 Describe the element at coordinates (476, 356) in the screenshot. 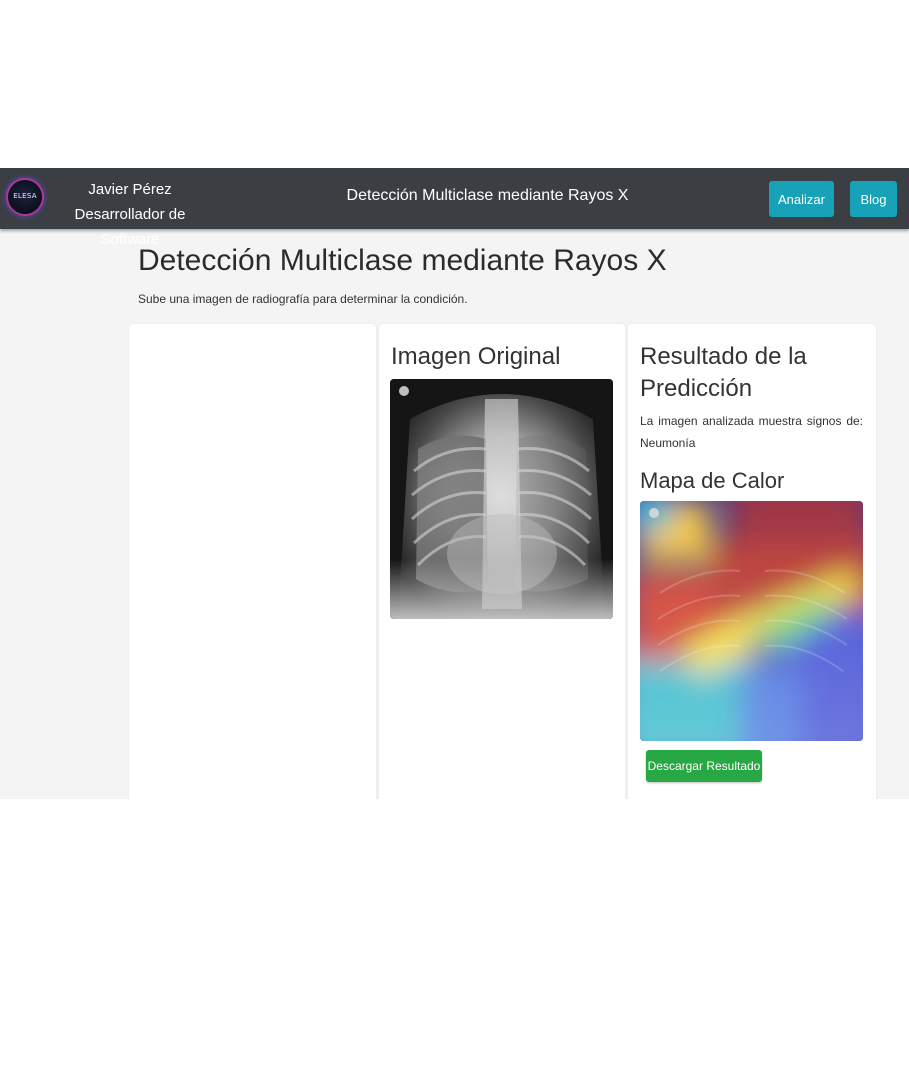

I see `original-image-title: Imagen Original` at that location.